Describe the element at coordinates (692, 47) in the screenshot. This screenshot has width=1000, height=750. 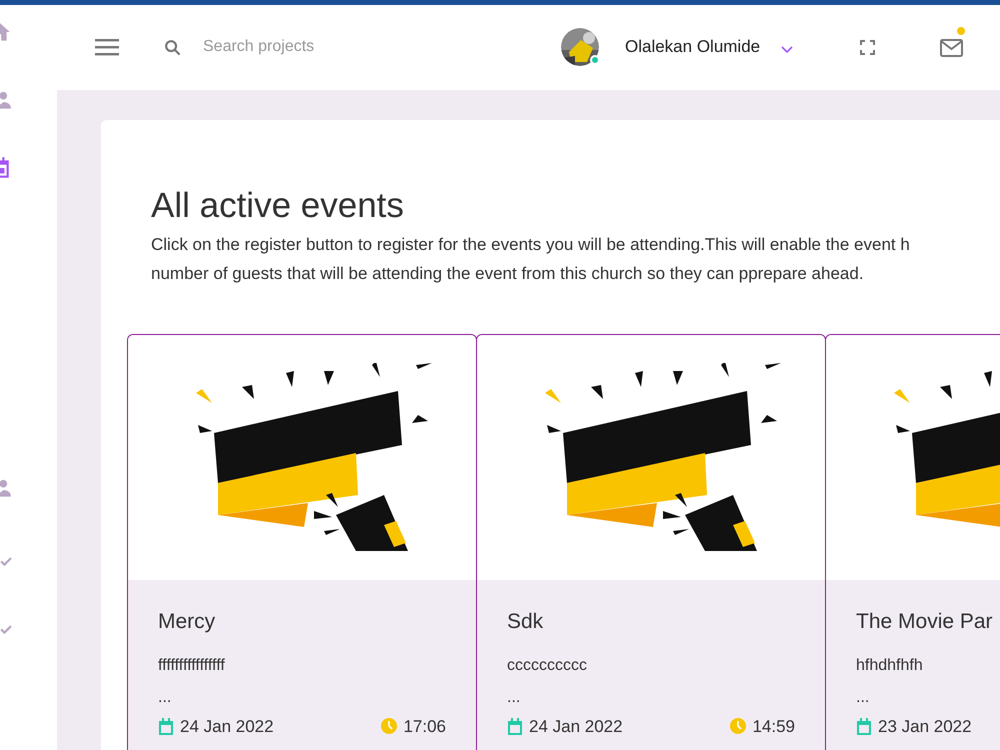
I see `user-name: Olalekan Olumide` at that location.